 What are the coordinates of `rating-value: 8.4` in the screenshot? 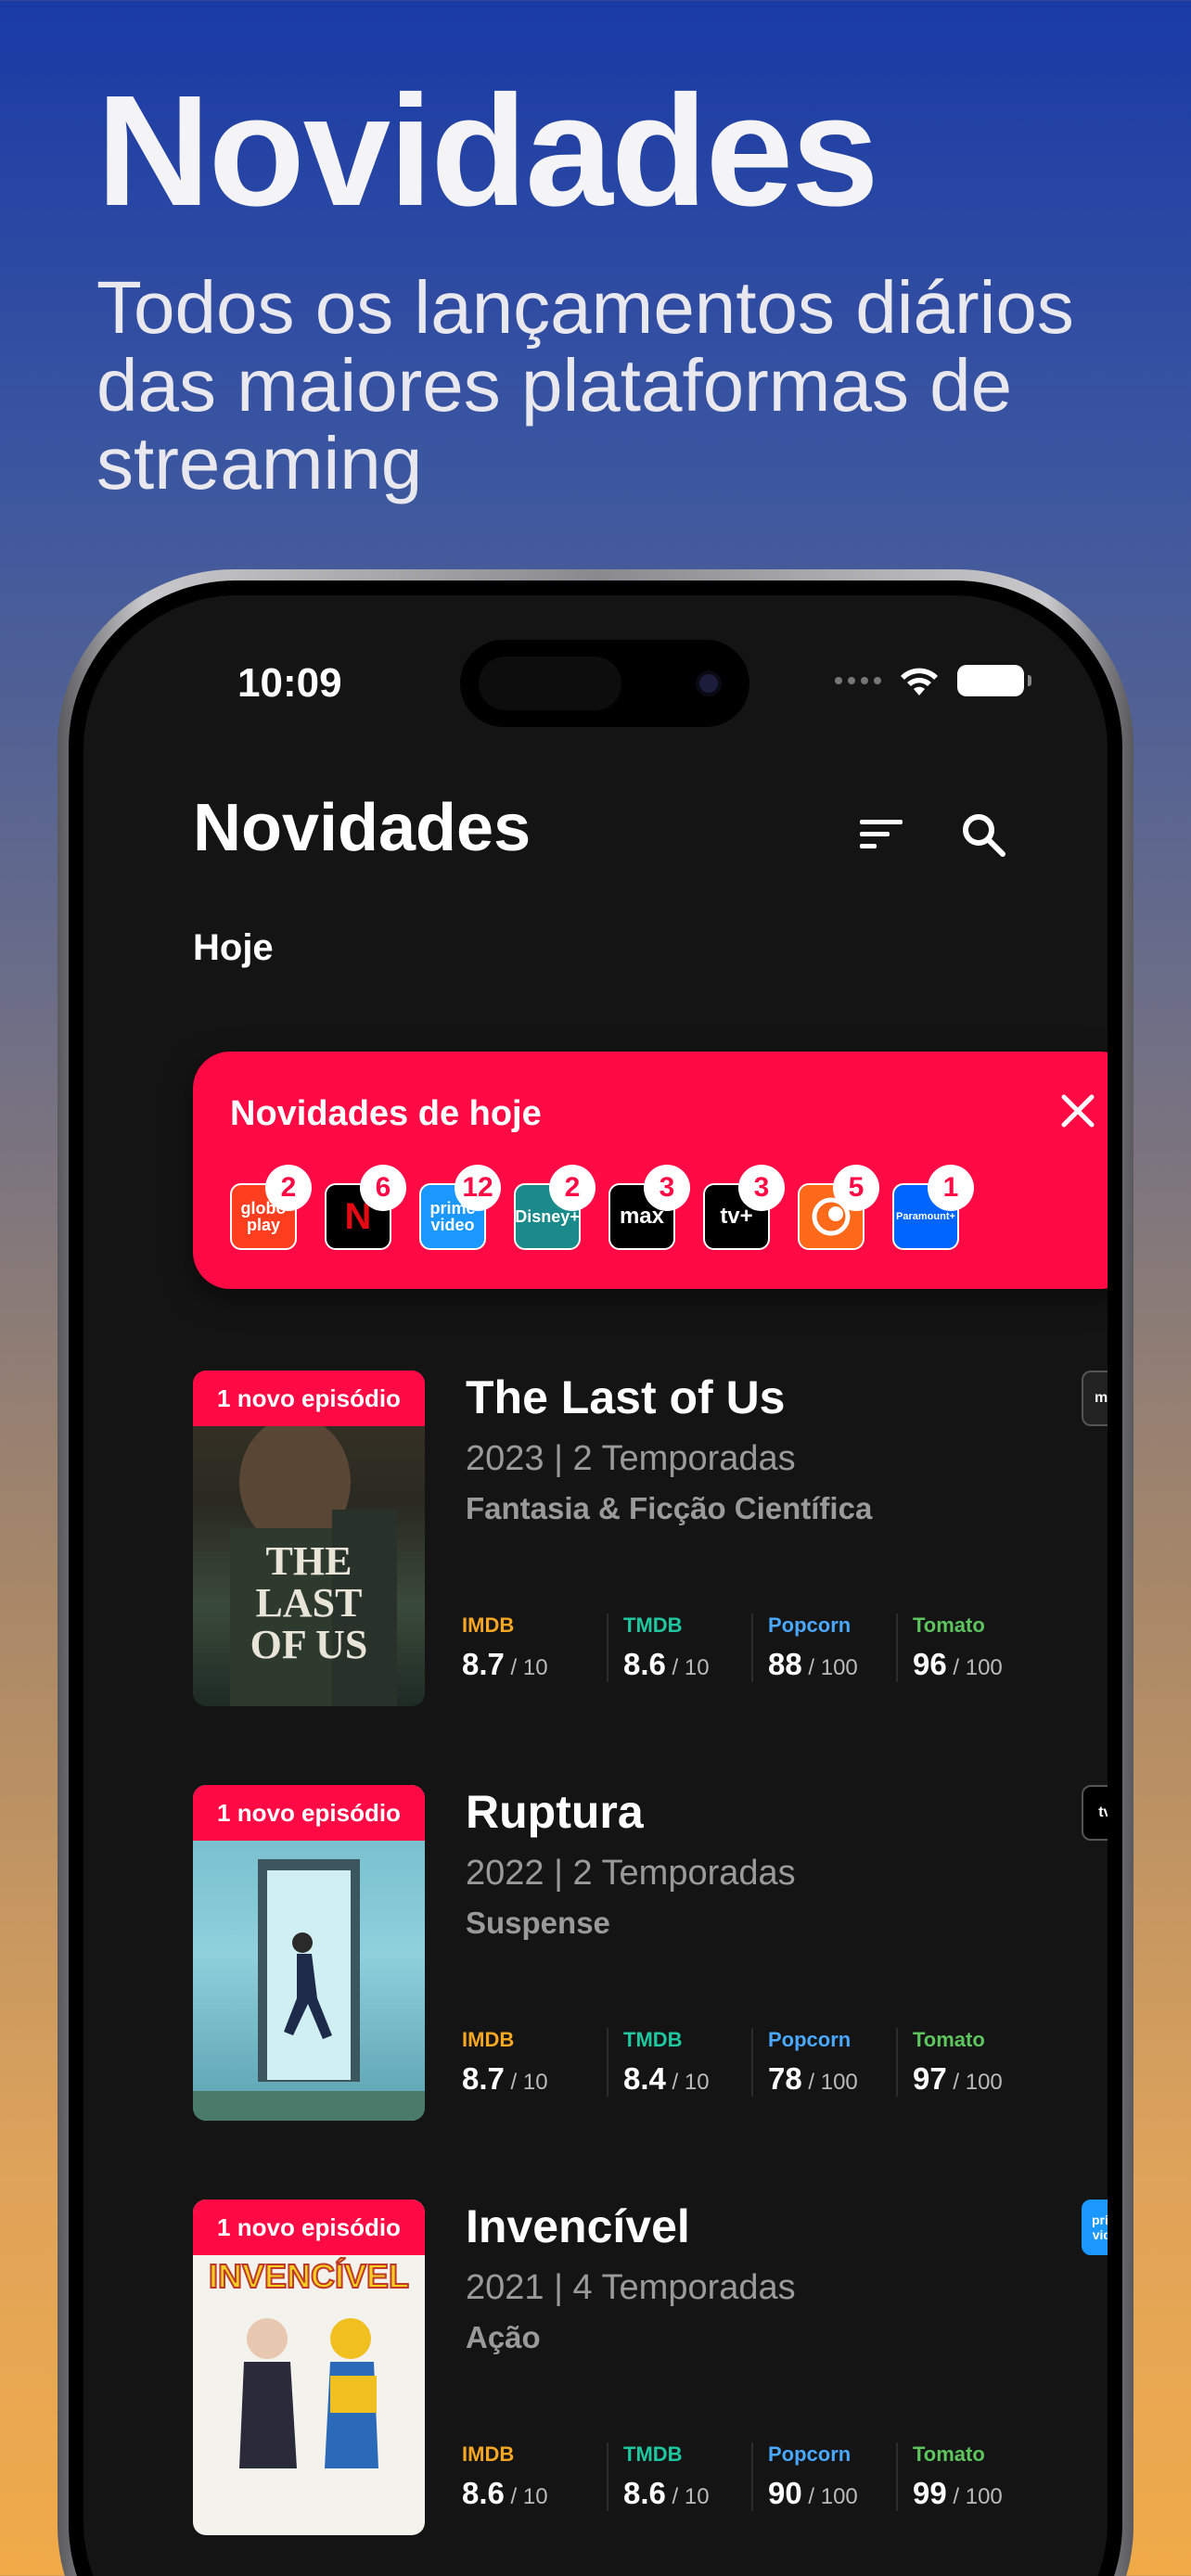 It's located at (644, 2078).